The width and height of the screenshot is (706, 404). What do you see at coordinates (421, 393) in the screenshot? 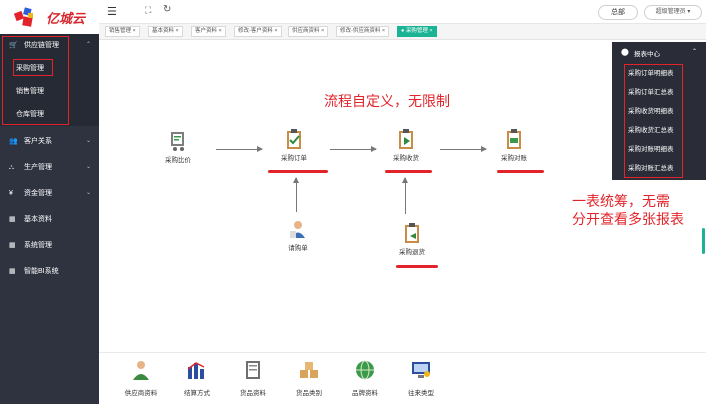
I see `quick-link-label: 往来类型` at bounding box center [421, 393].